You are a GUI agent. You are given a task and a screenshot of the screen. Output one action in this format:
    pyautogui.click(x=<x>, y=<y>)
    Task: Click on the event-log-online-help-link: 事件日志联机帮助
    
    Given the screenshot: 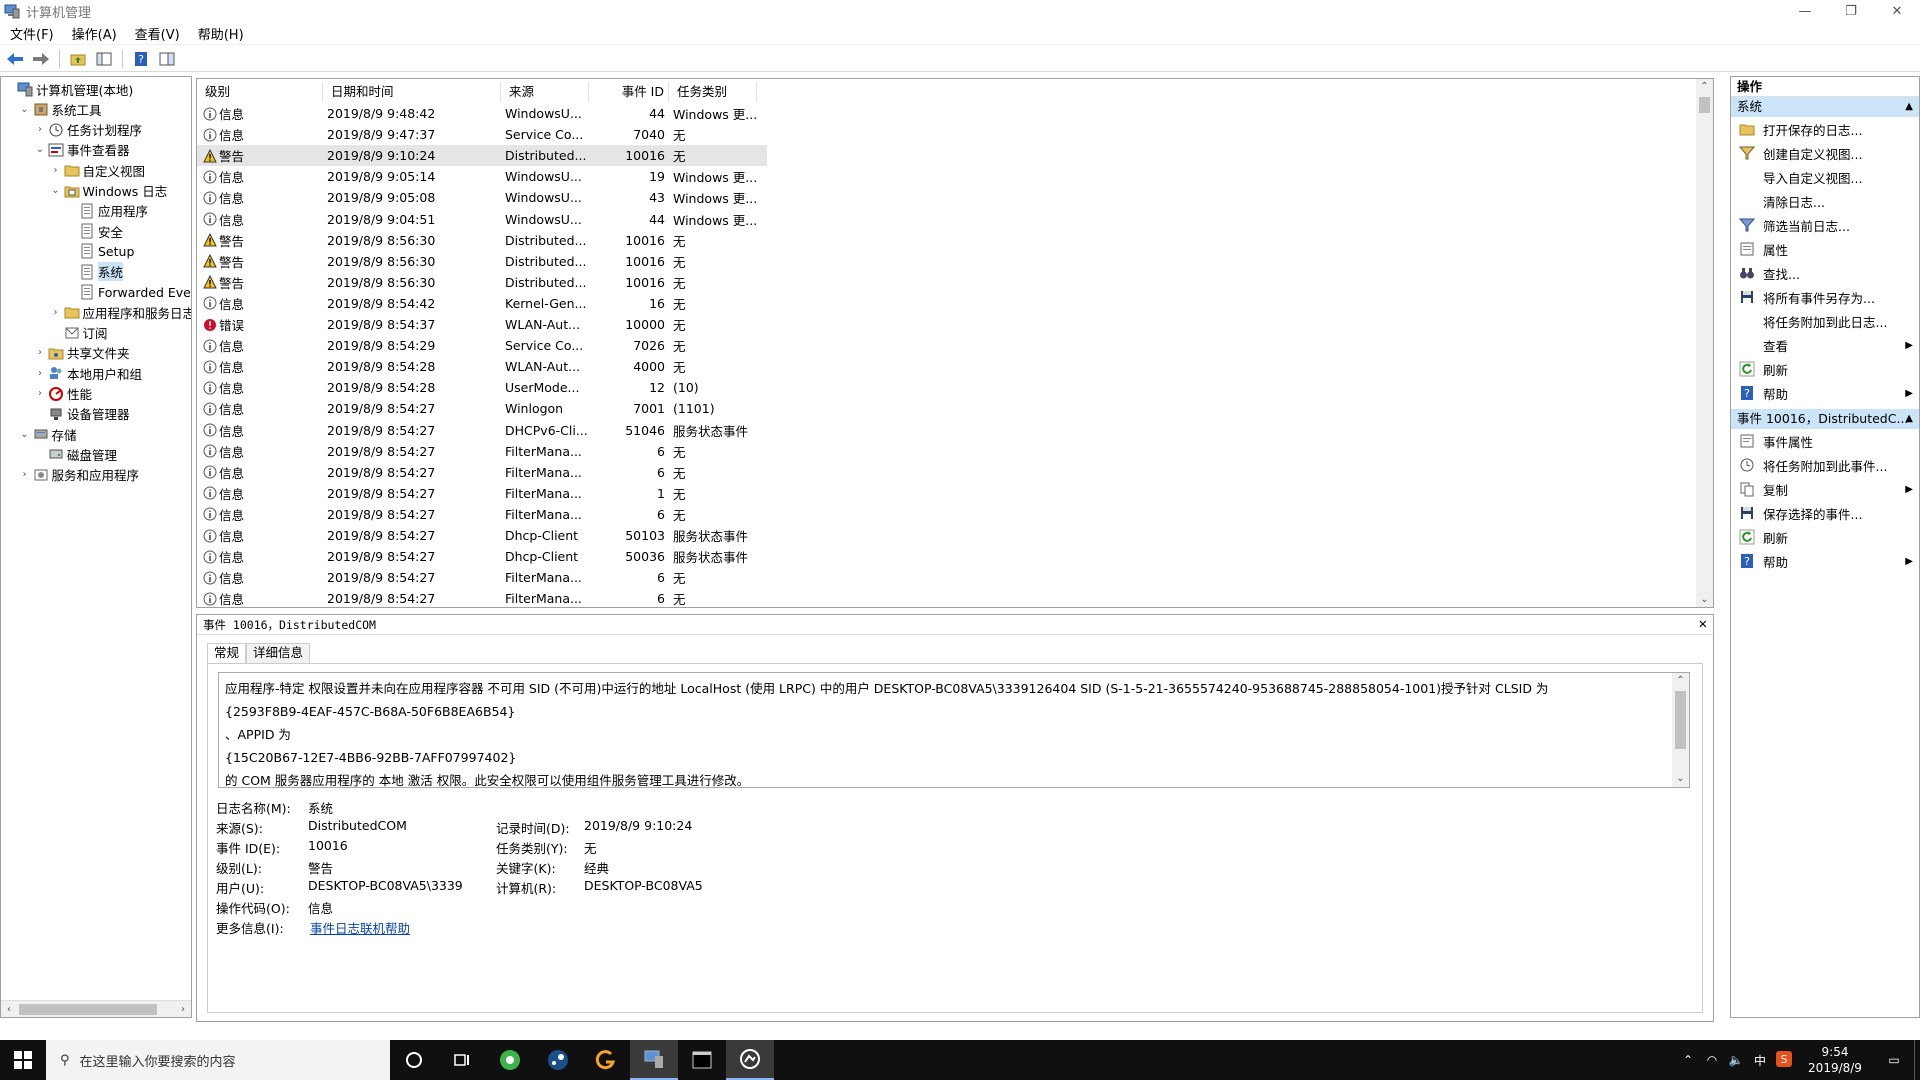 What is the action you would take?
    pyautogui.click(x=360, y=927)
    